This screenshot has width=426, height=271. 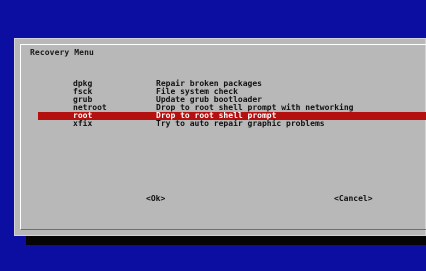 What do you see at coordinates (240, 123) in the screenshot?
I see `menu-item-description: Try to auto repair graphic problems` at bounding box center [240, 123].